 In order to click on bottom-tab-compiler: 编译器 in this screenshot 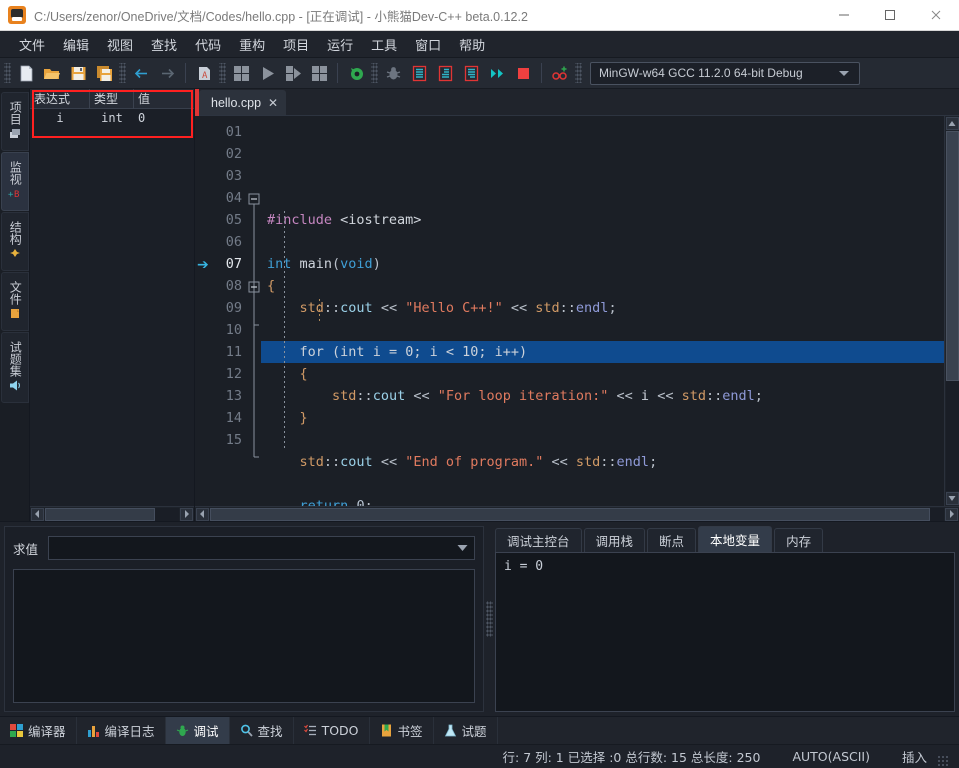, I will do `click(38, 730)`.